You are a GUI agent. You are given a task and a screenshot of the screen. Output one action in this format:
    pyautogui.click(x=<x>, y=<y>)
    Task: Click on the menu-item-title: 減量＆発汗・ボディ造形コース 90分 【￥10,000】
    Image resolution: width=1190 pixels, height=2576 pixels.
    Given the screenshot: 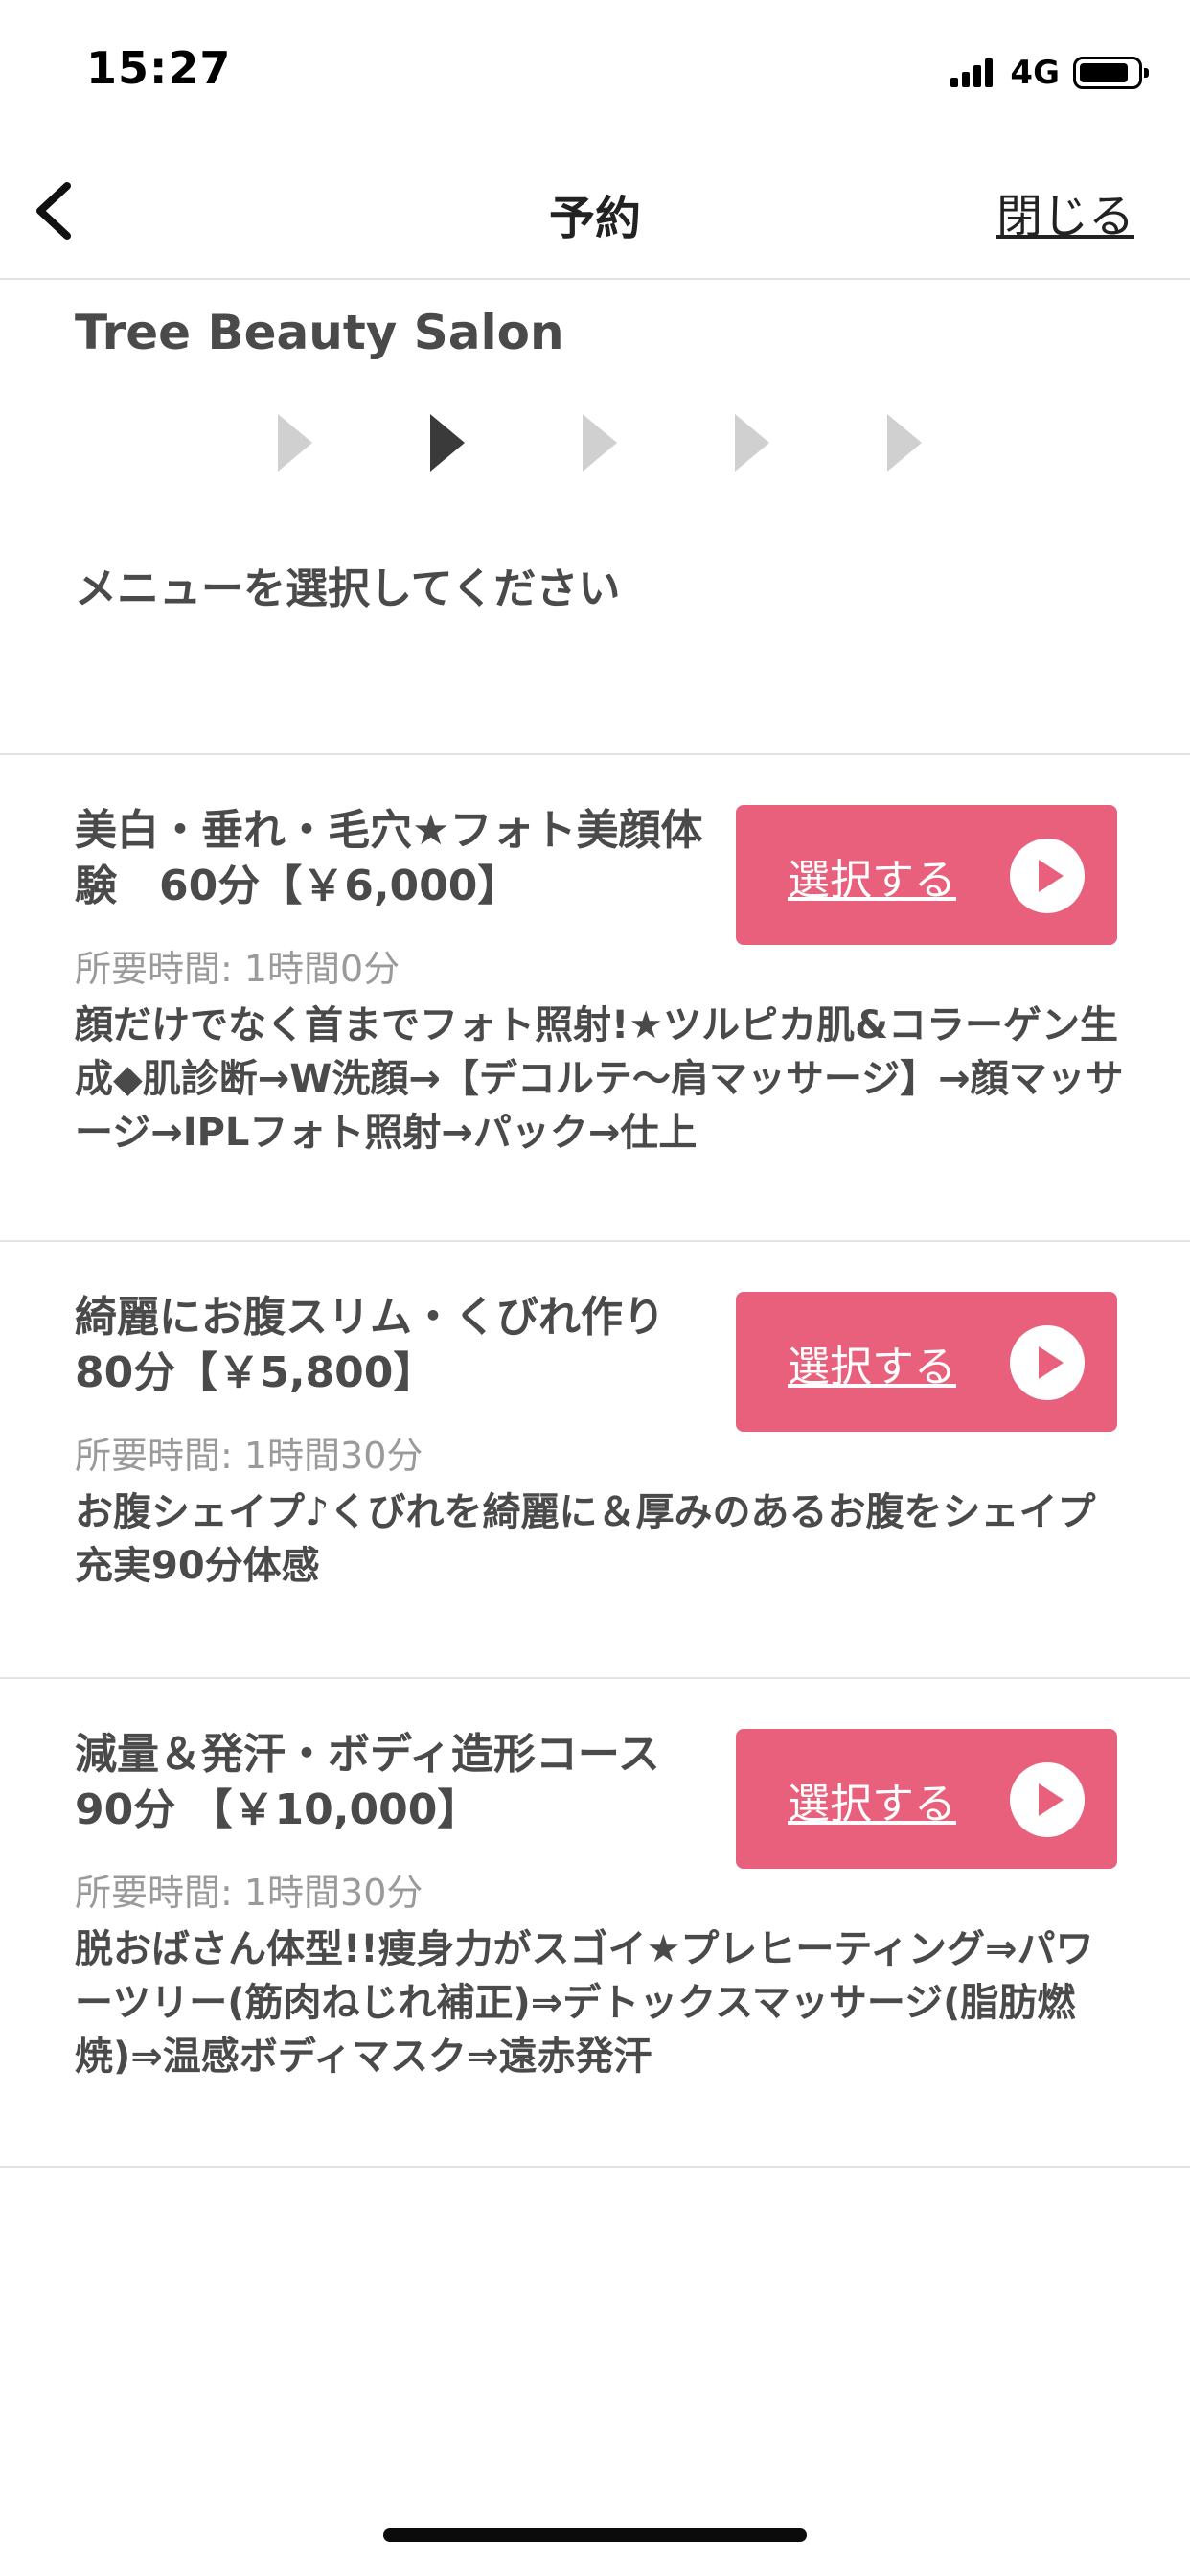 What is the action you would take?
    pyautogui.click(x=389, y=1782)
    